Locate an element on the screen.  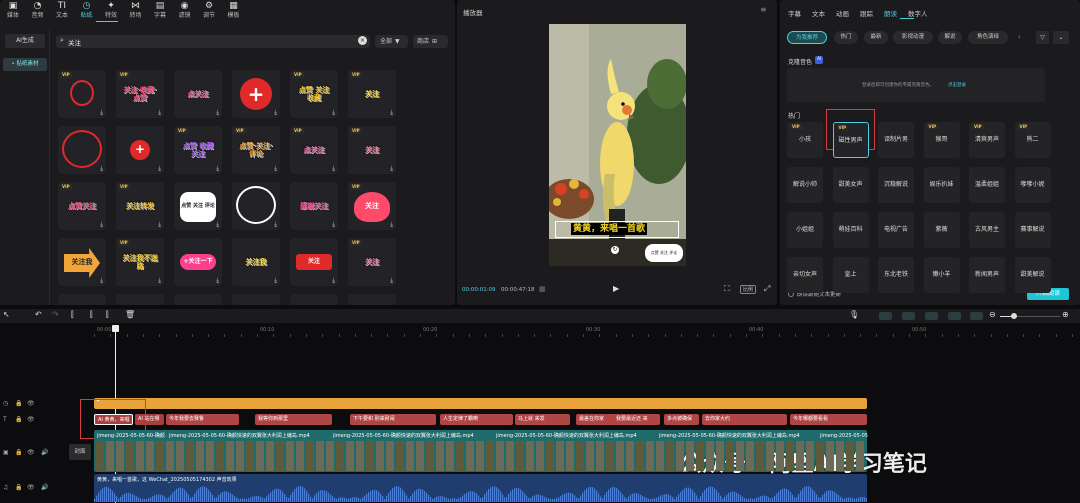
voice-item: 甜美女声 is located at coordinates (850, 185).